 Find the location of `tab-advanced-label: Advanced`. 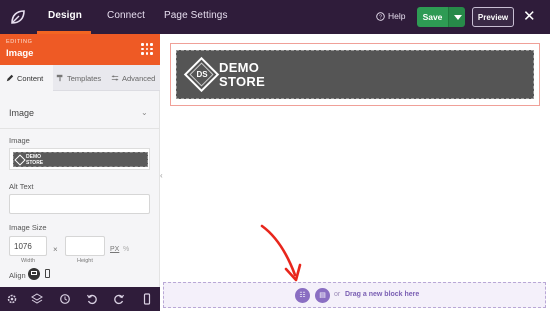

tab-advanced-label: Advanced is located at coordinates (139, 78).